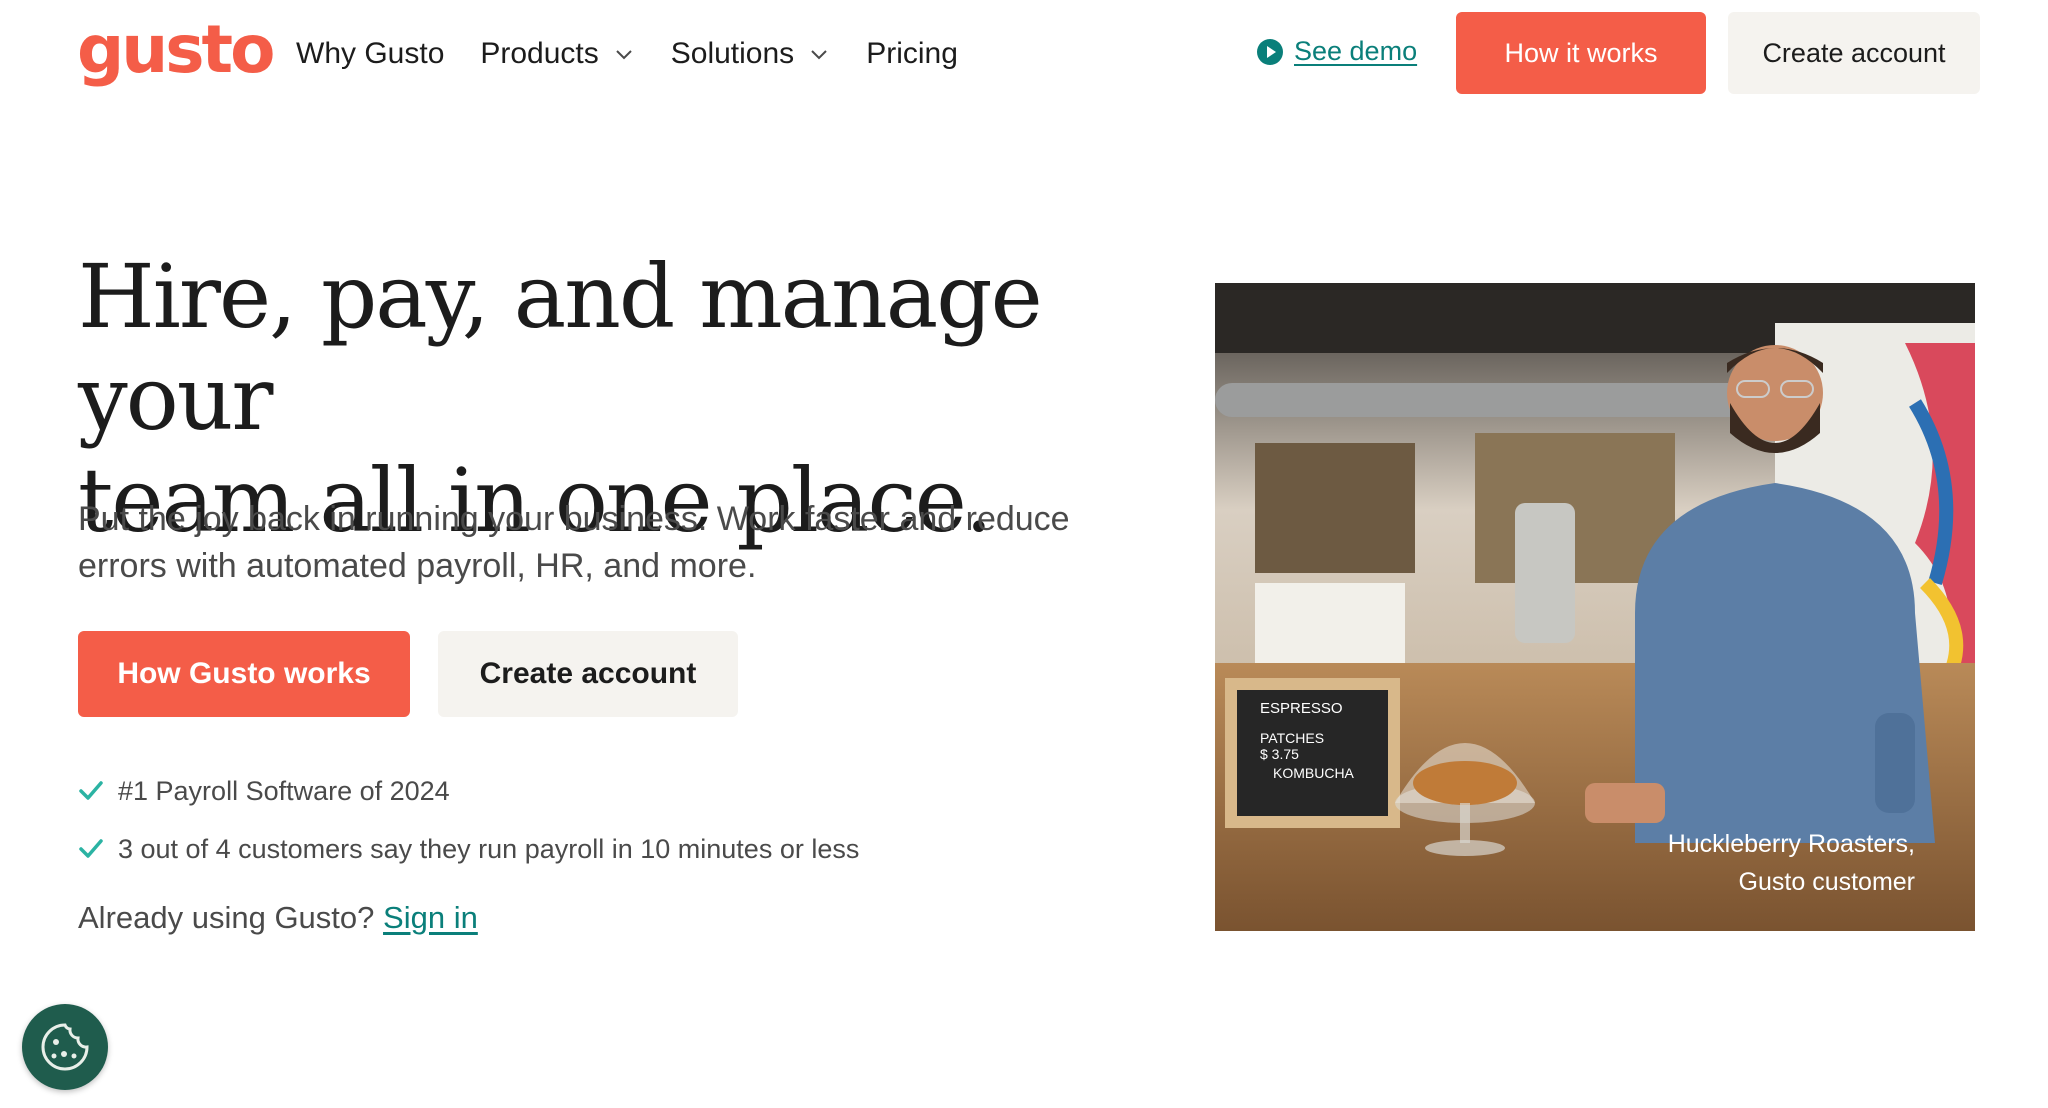 Image resolution: width=2048 pixels, height=1108 pixels. What do you see at coordinates (468, 791) in the screenshot?
I see `check-item: #1 Payroll Software of 2024` at bounding box center [468, 791].